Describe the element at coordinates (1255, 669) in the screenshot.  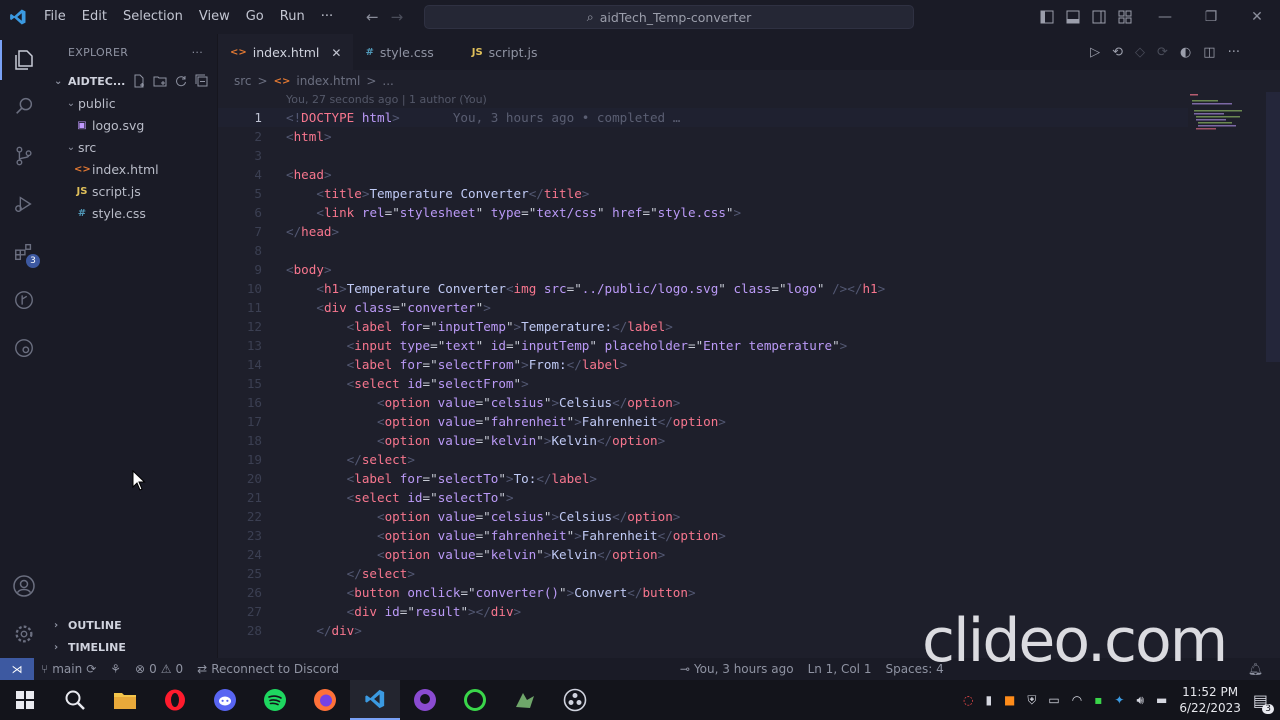
I see `notifications-bell-icon: 🔔︎` at that location.